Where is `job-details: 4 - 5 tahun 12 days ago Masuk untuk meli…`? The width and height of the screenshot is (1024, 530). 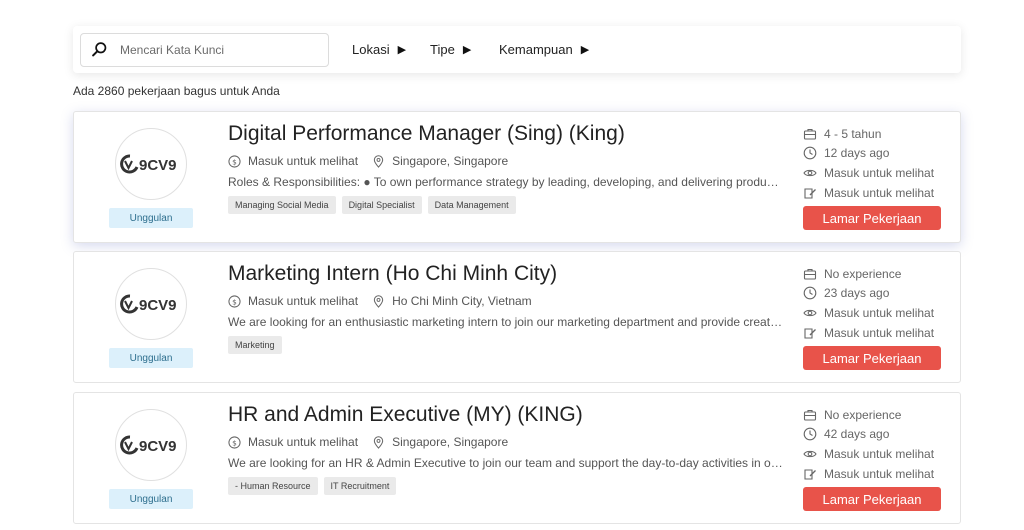
job-details: 4 - 5 tahun 12 days ago Masuk untuk meli… is located at coordinates (868, 163).